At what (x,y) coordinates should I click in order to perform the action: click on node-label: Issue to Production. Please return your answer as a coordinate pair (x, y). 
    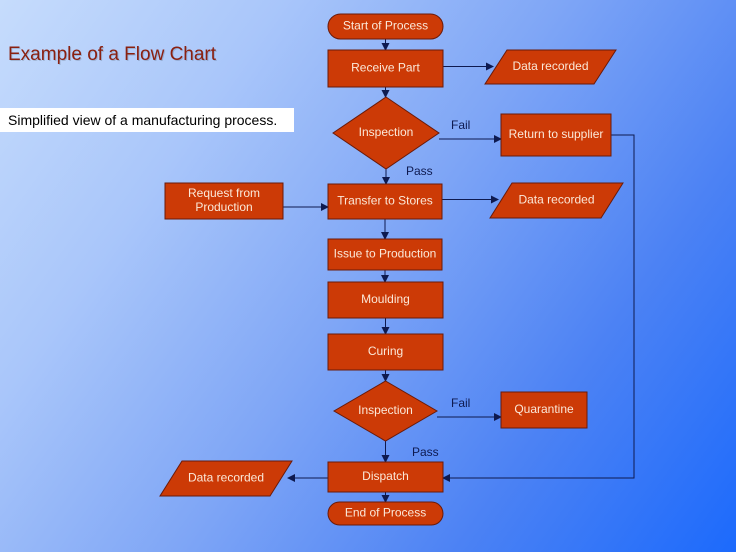
    Looking at the image, I should click on (385, 254).